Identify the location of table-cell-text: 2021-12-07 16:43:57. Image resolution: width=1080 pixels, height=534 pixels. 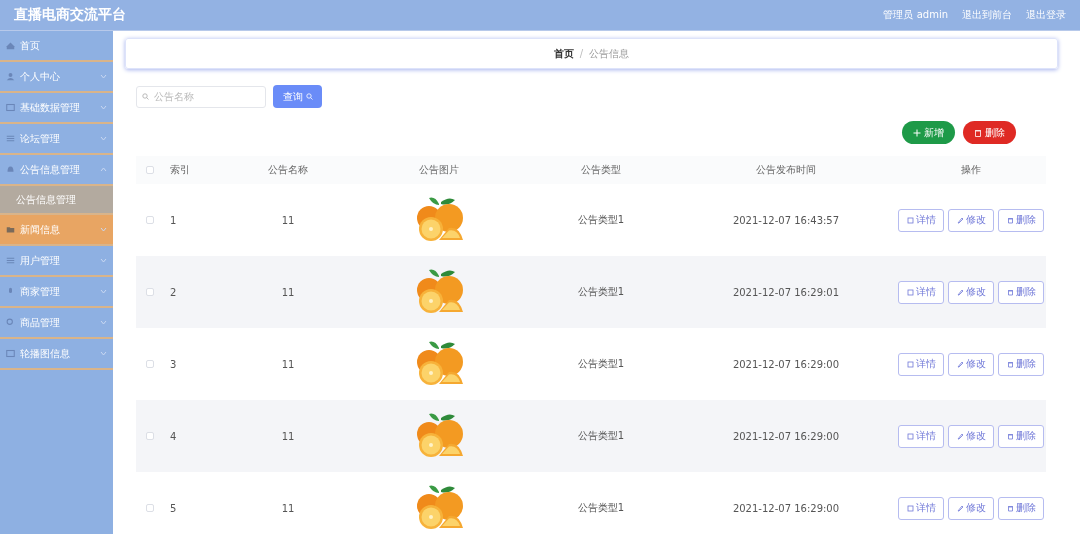
(786, 220).